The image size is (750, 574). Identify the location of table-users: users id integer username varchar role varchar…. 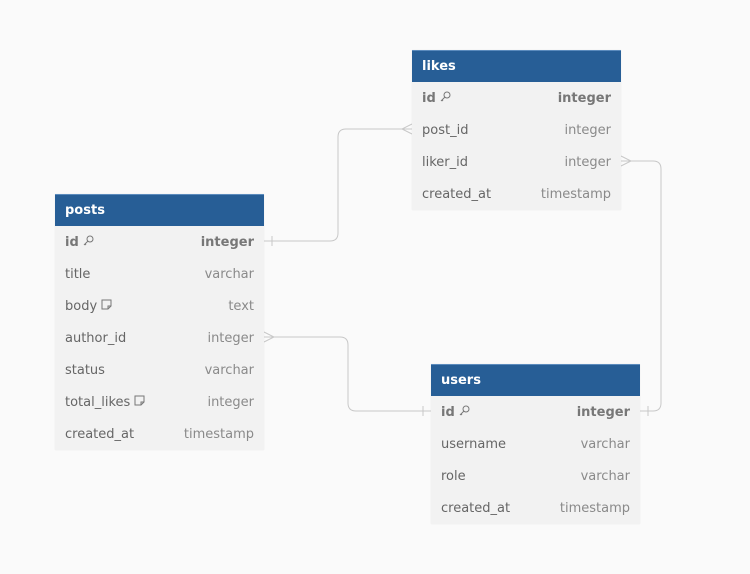
(535, 444).